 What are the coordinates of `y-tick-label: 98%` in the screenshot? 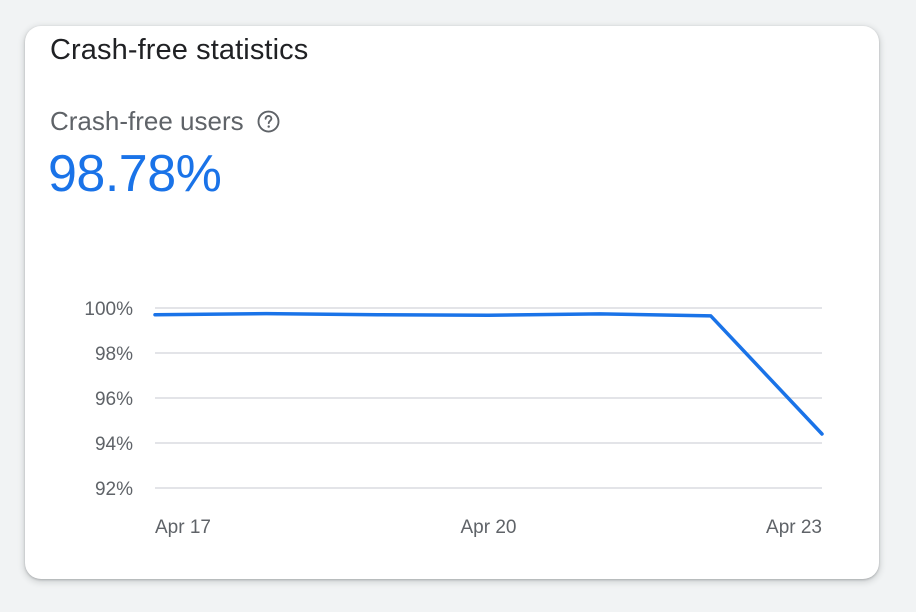 It's located at (114, 354).